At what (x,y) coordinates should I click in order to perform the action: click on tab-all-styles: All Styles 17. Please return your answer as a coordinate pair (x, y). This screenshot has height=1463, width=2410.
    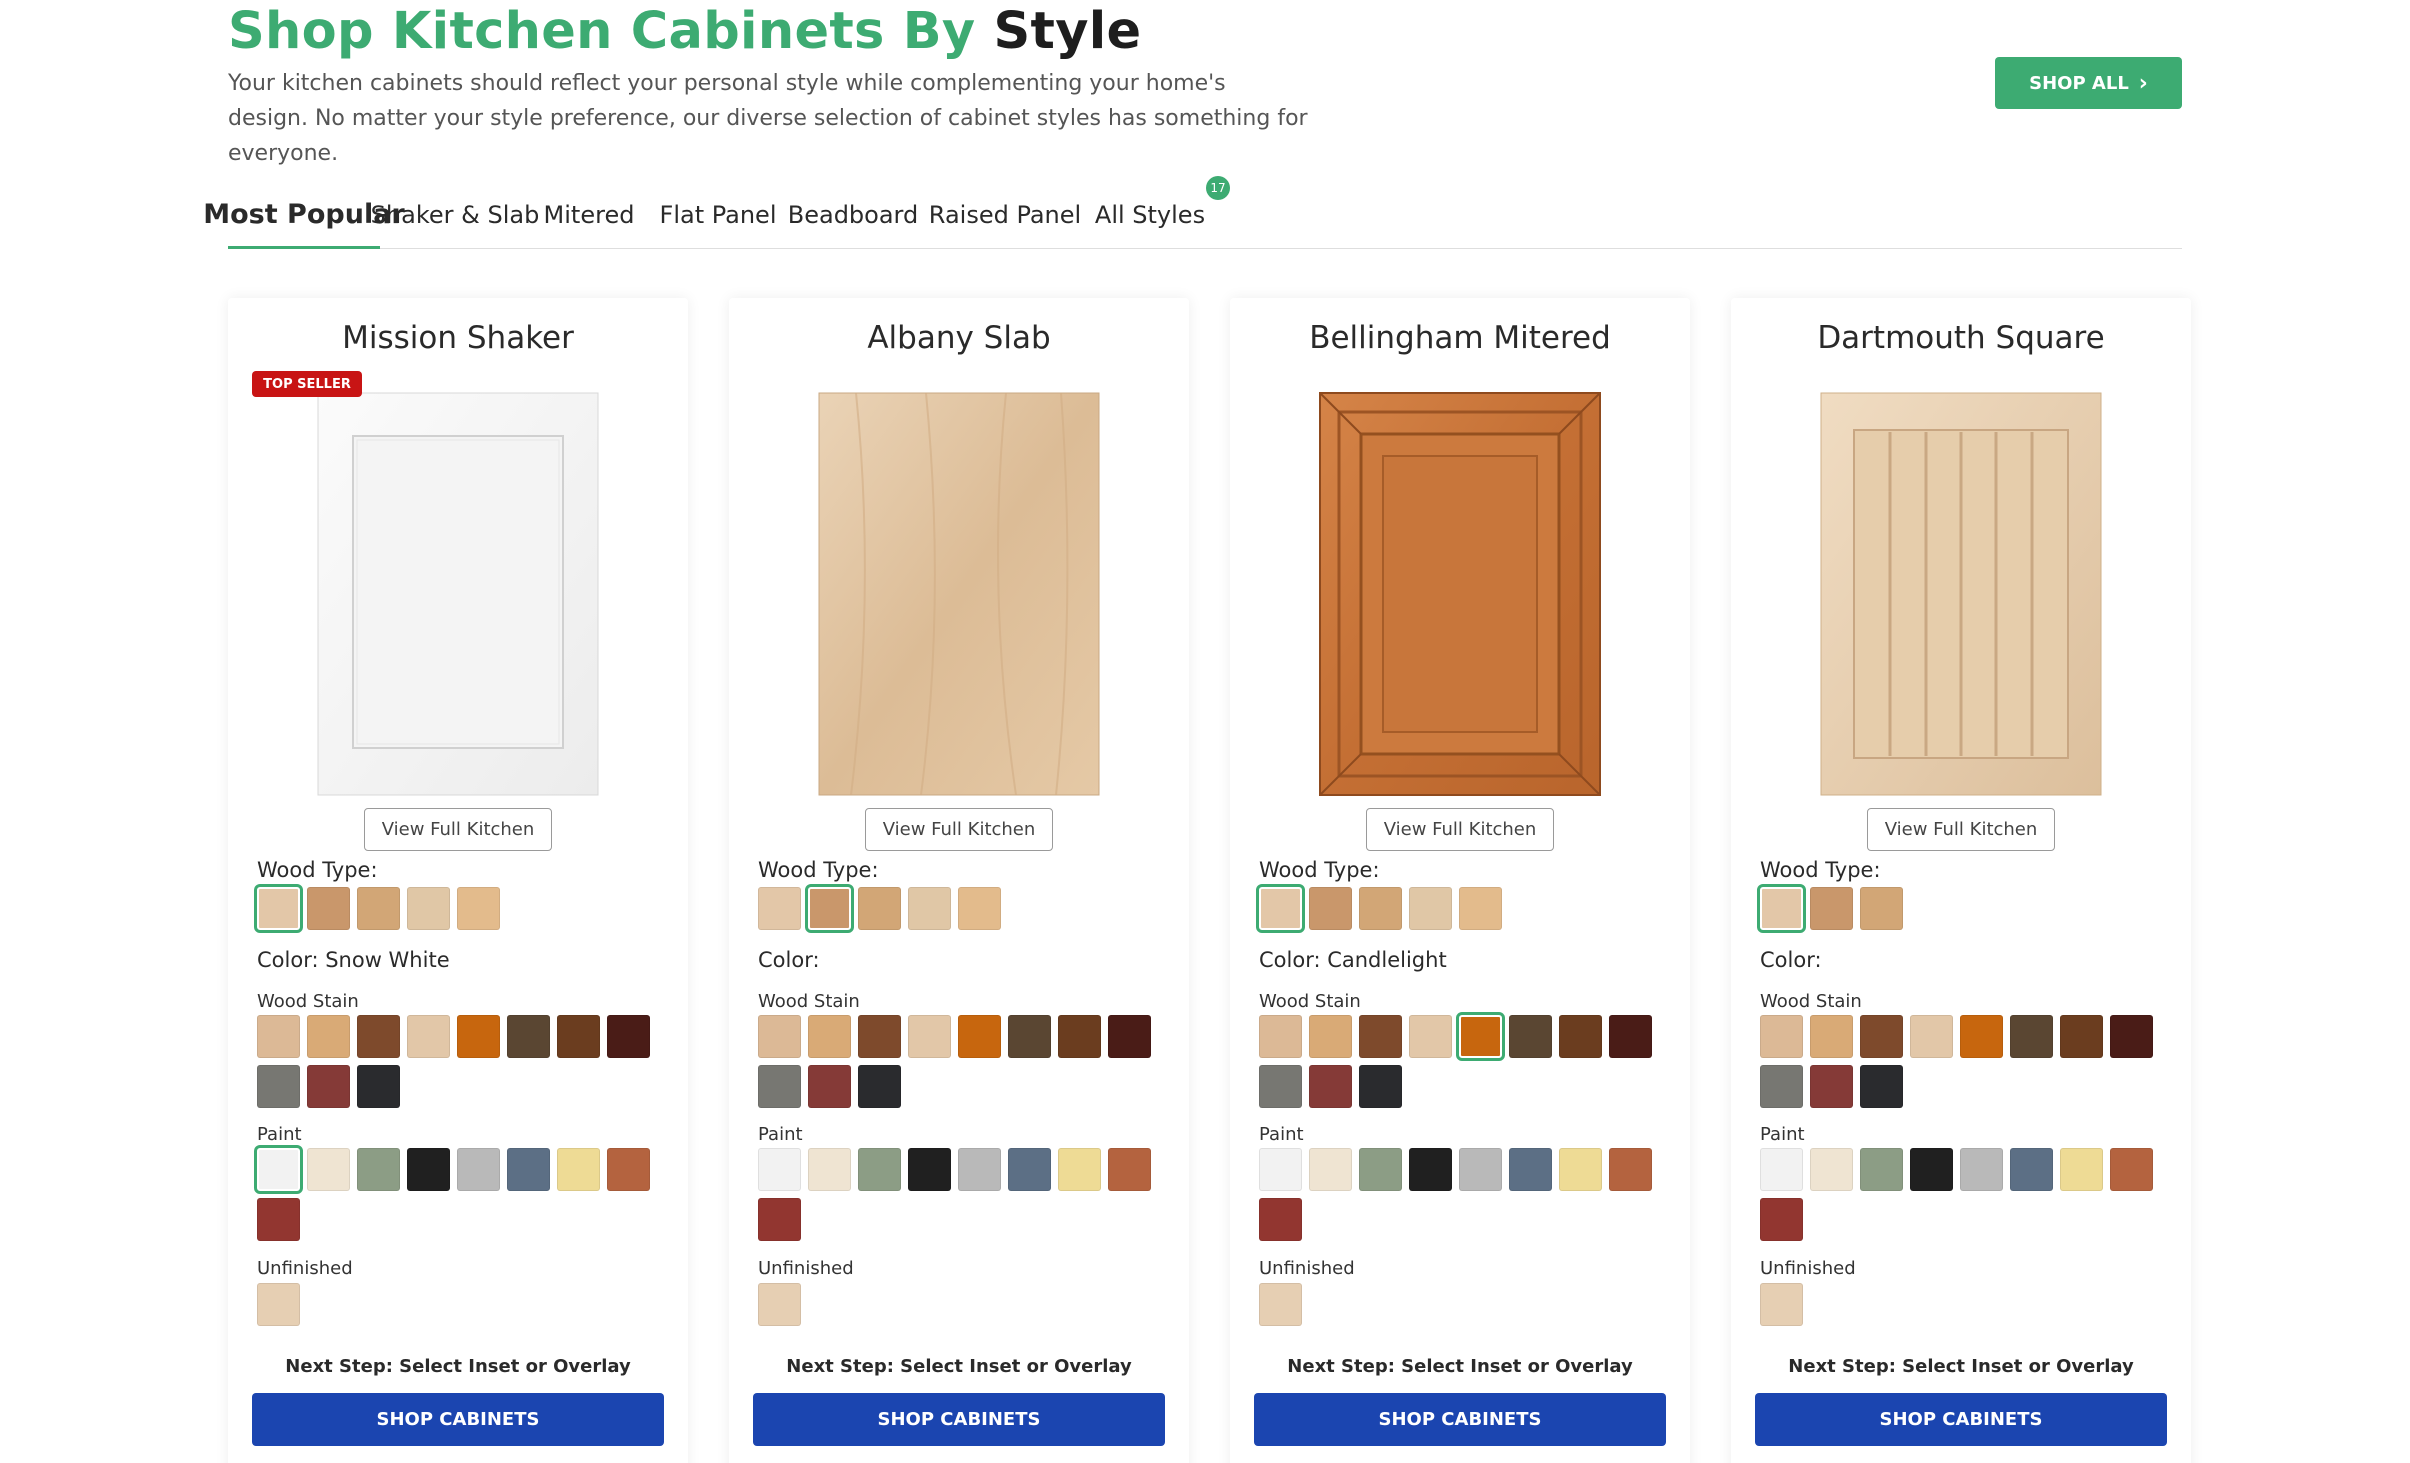
    Looking at the image, I should click on (1160, 211).